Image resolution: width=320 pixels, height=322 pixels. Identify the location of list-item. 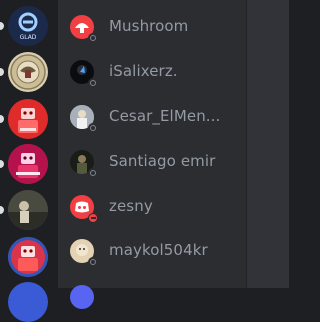
(152, 297).